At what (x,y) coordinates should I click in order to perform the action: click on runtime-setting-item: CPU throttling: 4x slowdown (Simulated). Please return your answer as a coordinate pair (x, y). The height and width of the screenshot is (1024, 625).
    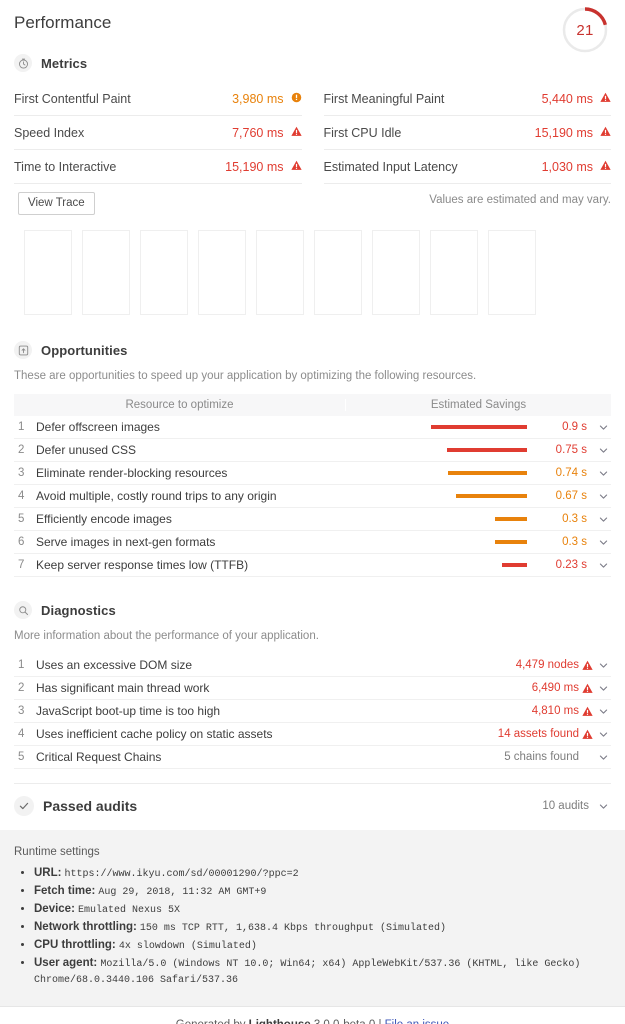
    Looking at the image, I should click on (322, 946).